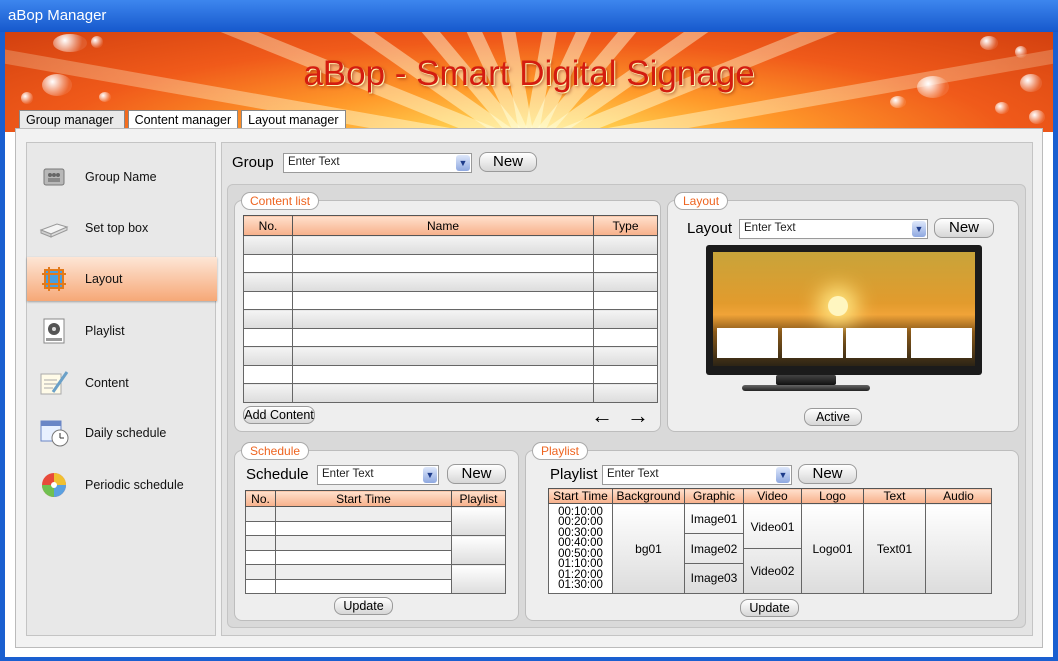 This screenshot has width=1058, height=661. What do you see at coordinates (701, 201) in the screenshot?
I see `layout-legend: Layout` at bounding box center [701, 201].